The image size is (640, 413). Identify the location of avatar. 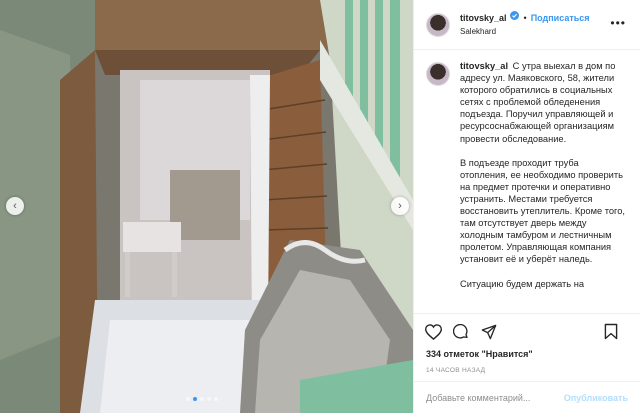
(438, 24).